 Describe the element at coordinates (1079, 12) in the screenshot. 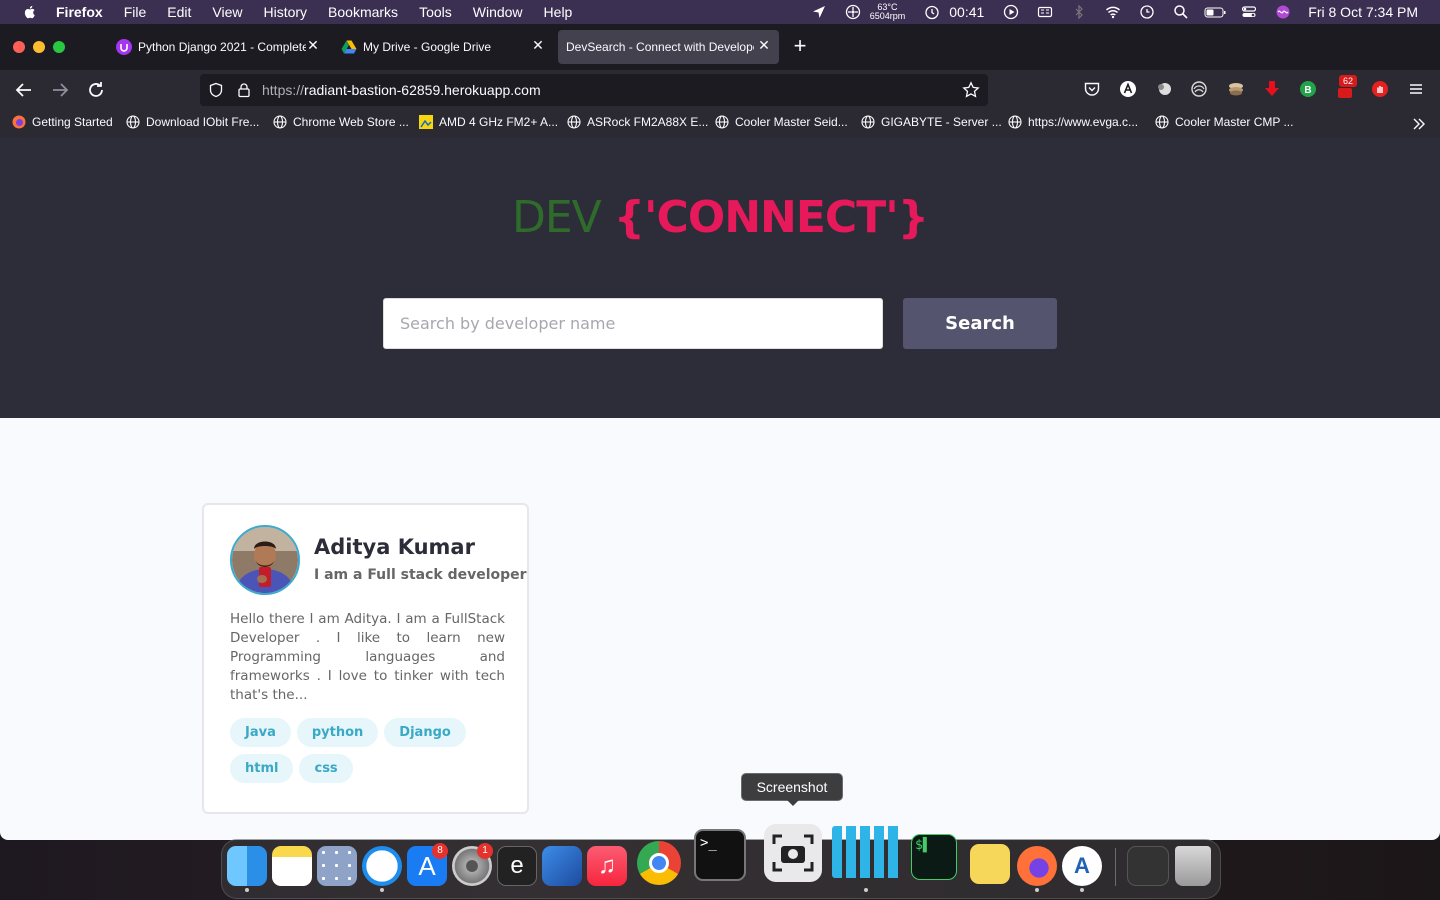

I see `bluetooth-off-icon` at that location.